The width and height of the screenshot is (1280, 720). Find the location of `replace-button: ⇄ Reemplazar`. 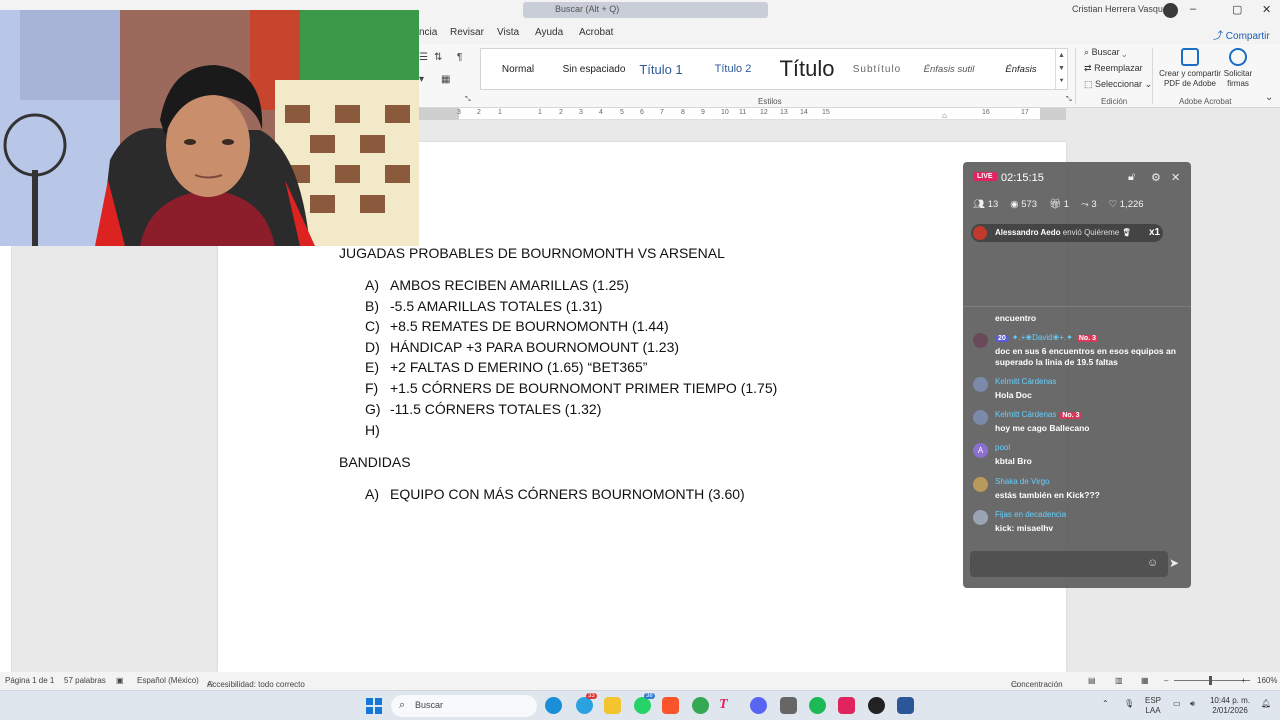

replace-button: ⇄ Reemplazar is located at coordinates (1113, 68).